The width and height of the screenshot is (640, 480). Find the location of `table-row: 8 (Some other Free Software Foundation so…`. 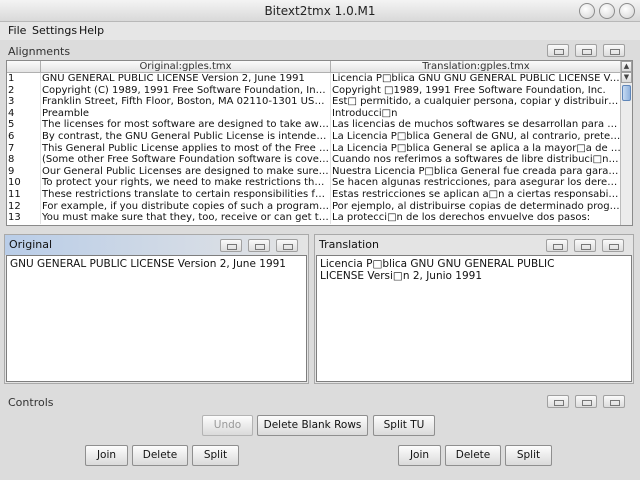

table-row: 8 (Some other Free Software Foundation so… is located at coordinates (314, 160).